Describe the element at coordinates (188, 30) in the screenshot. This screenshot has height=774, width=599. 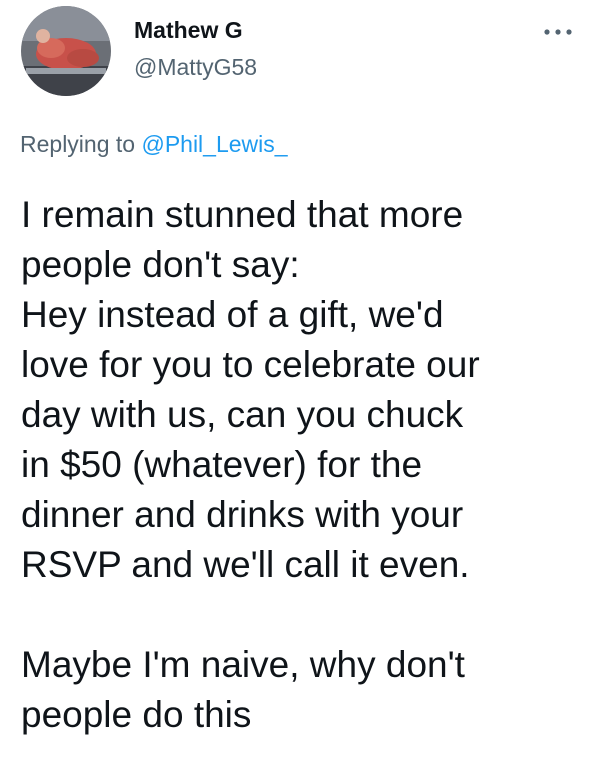
I see `display-name: Mathew G` at that location.